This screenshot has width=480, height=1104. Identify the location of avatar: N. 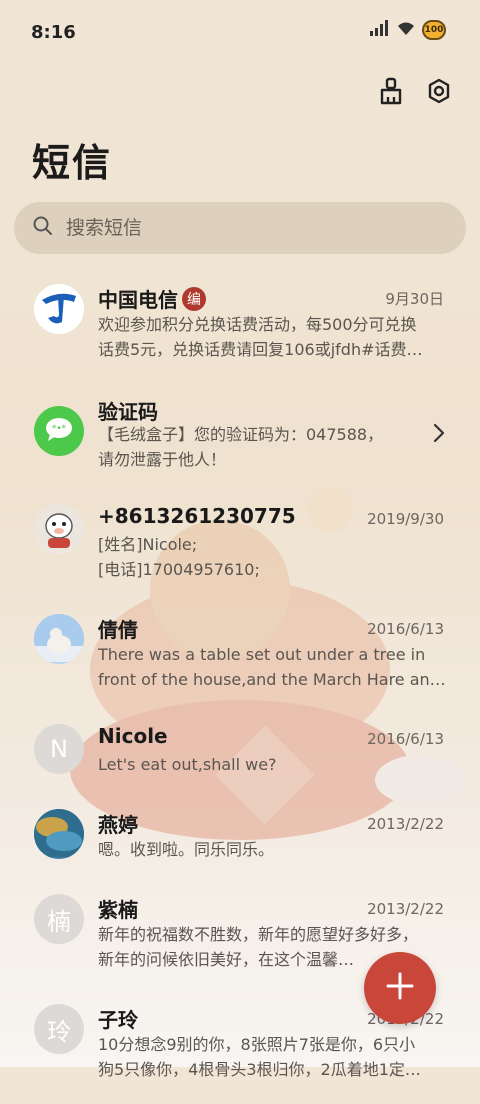
(59, 749).